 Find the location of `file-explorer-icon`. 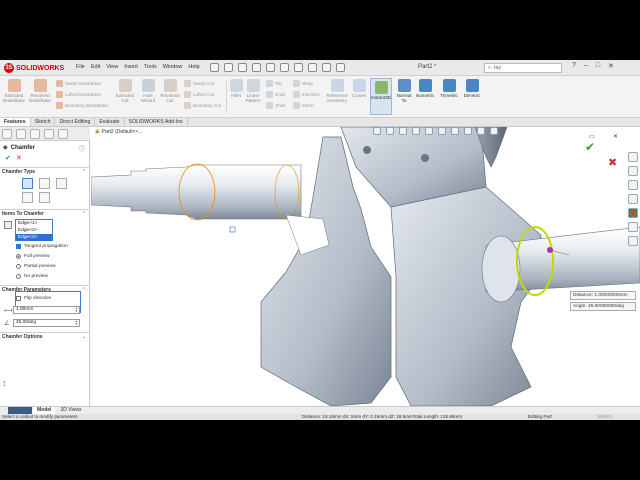

file-explorer-icon is located at coordinates (633, 185).